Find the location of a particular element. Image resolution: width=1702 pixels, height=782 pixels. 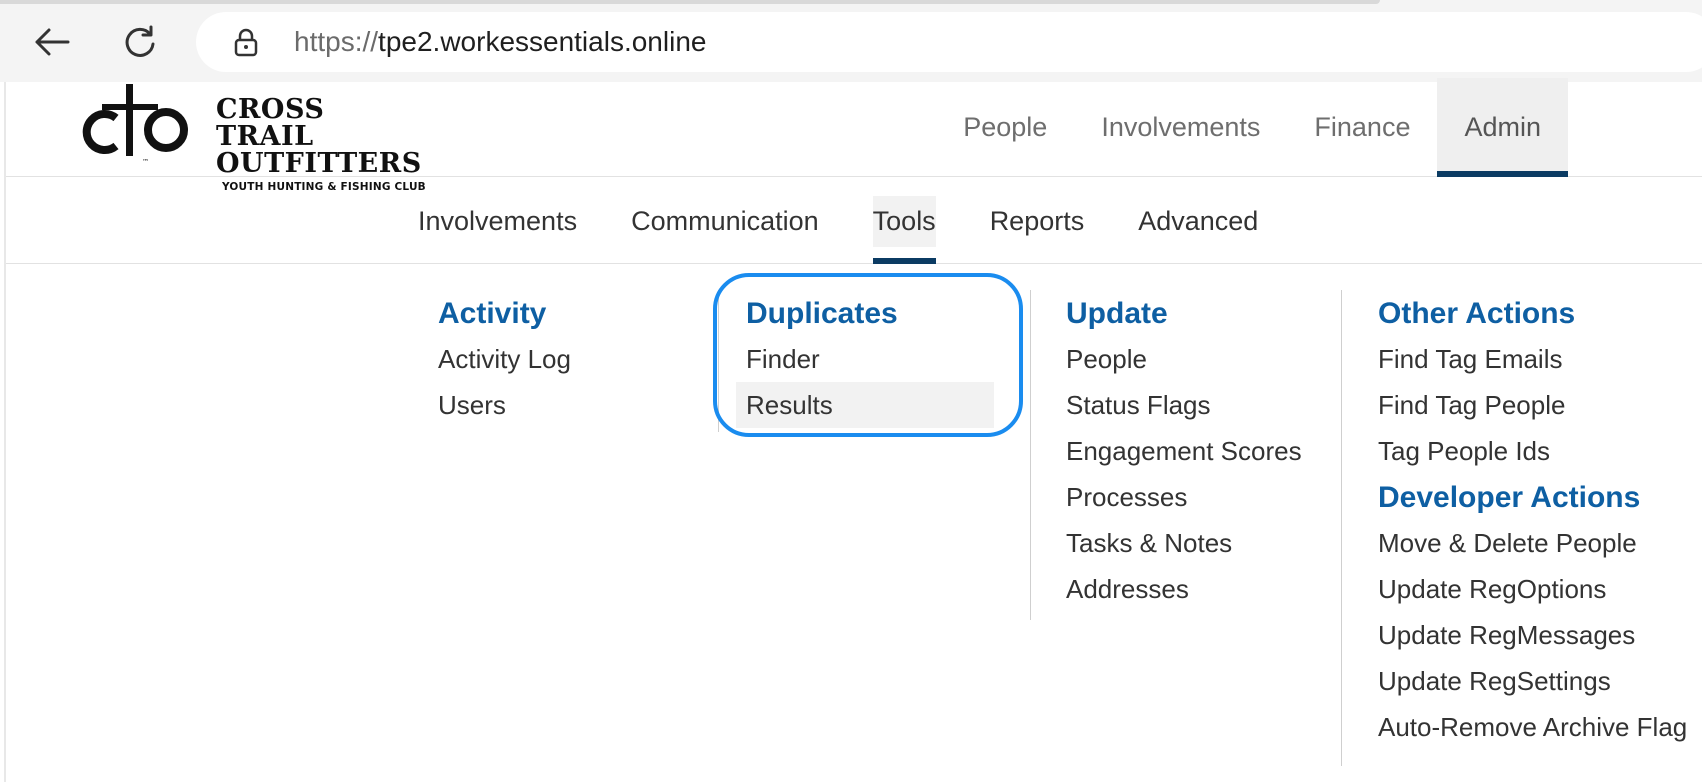

menu-item-status-flags: Status Flags is located at coordinates (1184, 405).